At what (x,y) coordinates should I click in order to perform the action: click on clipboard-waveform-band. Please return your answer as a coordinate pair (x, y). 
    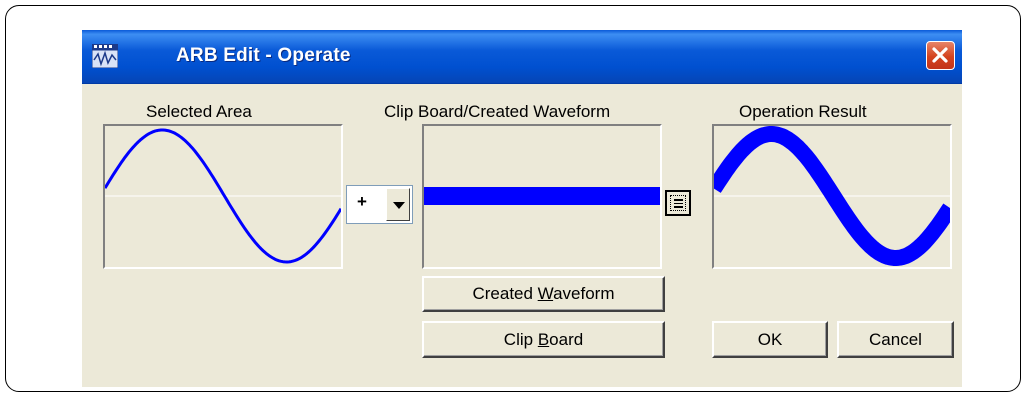
    Looking at the image, I should click on (542, 196).